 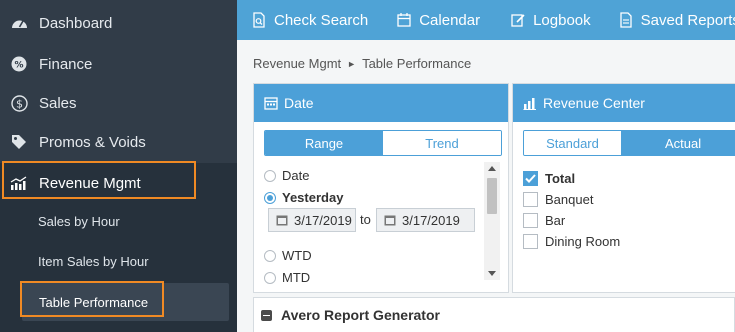 I want to click on tag-icon, so click(x=19, y=142).